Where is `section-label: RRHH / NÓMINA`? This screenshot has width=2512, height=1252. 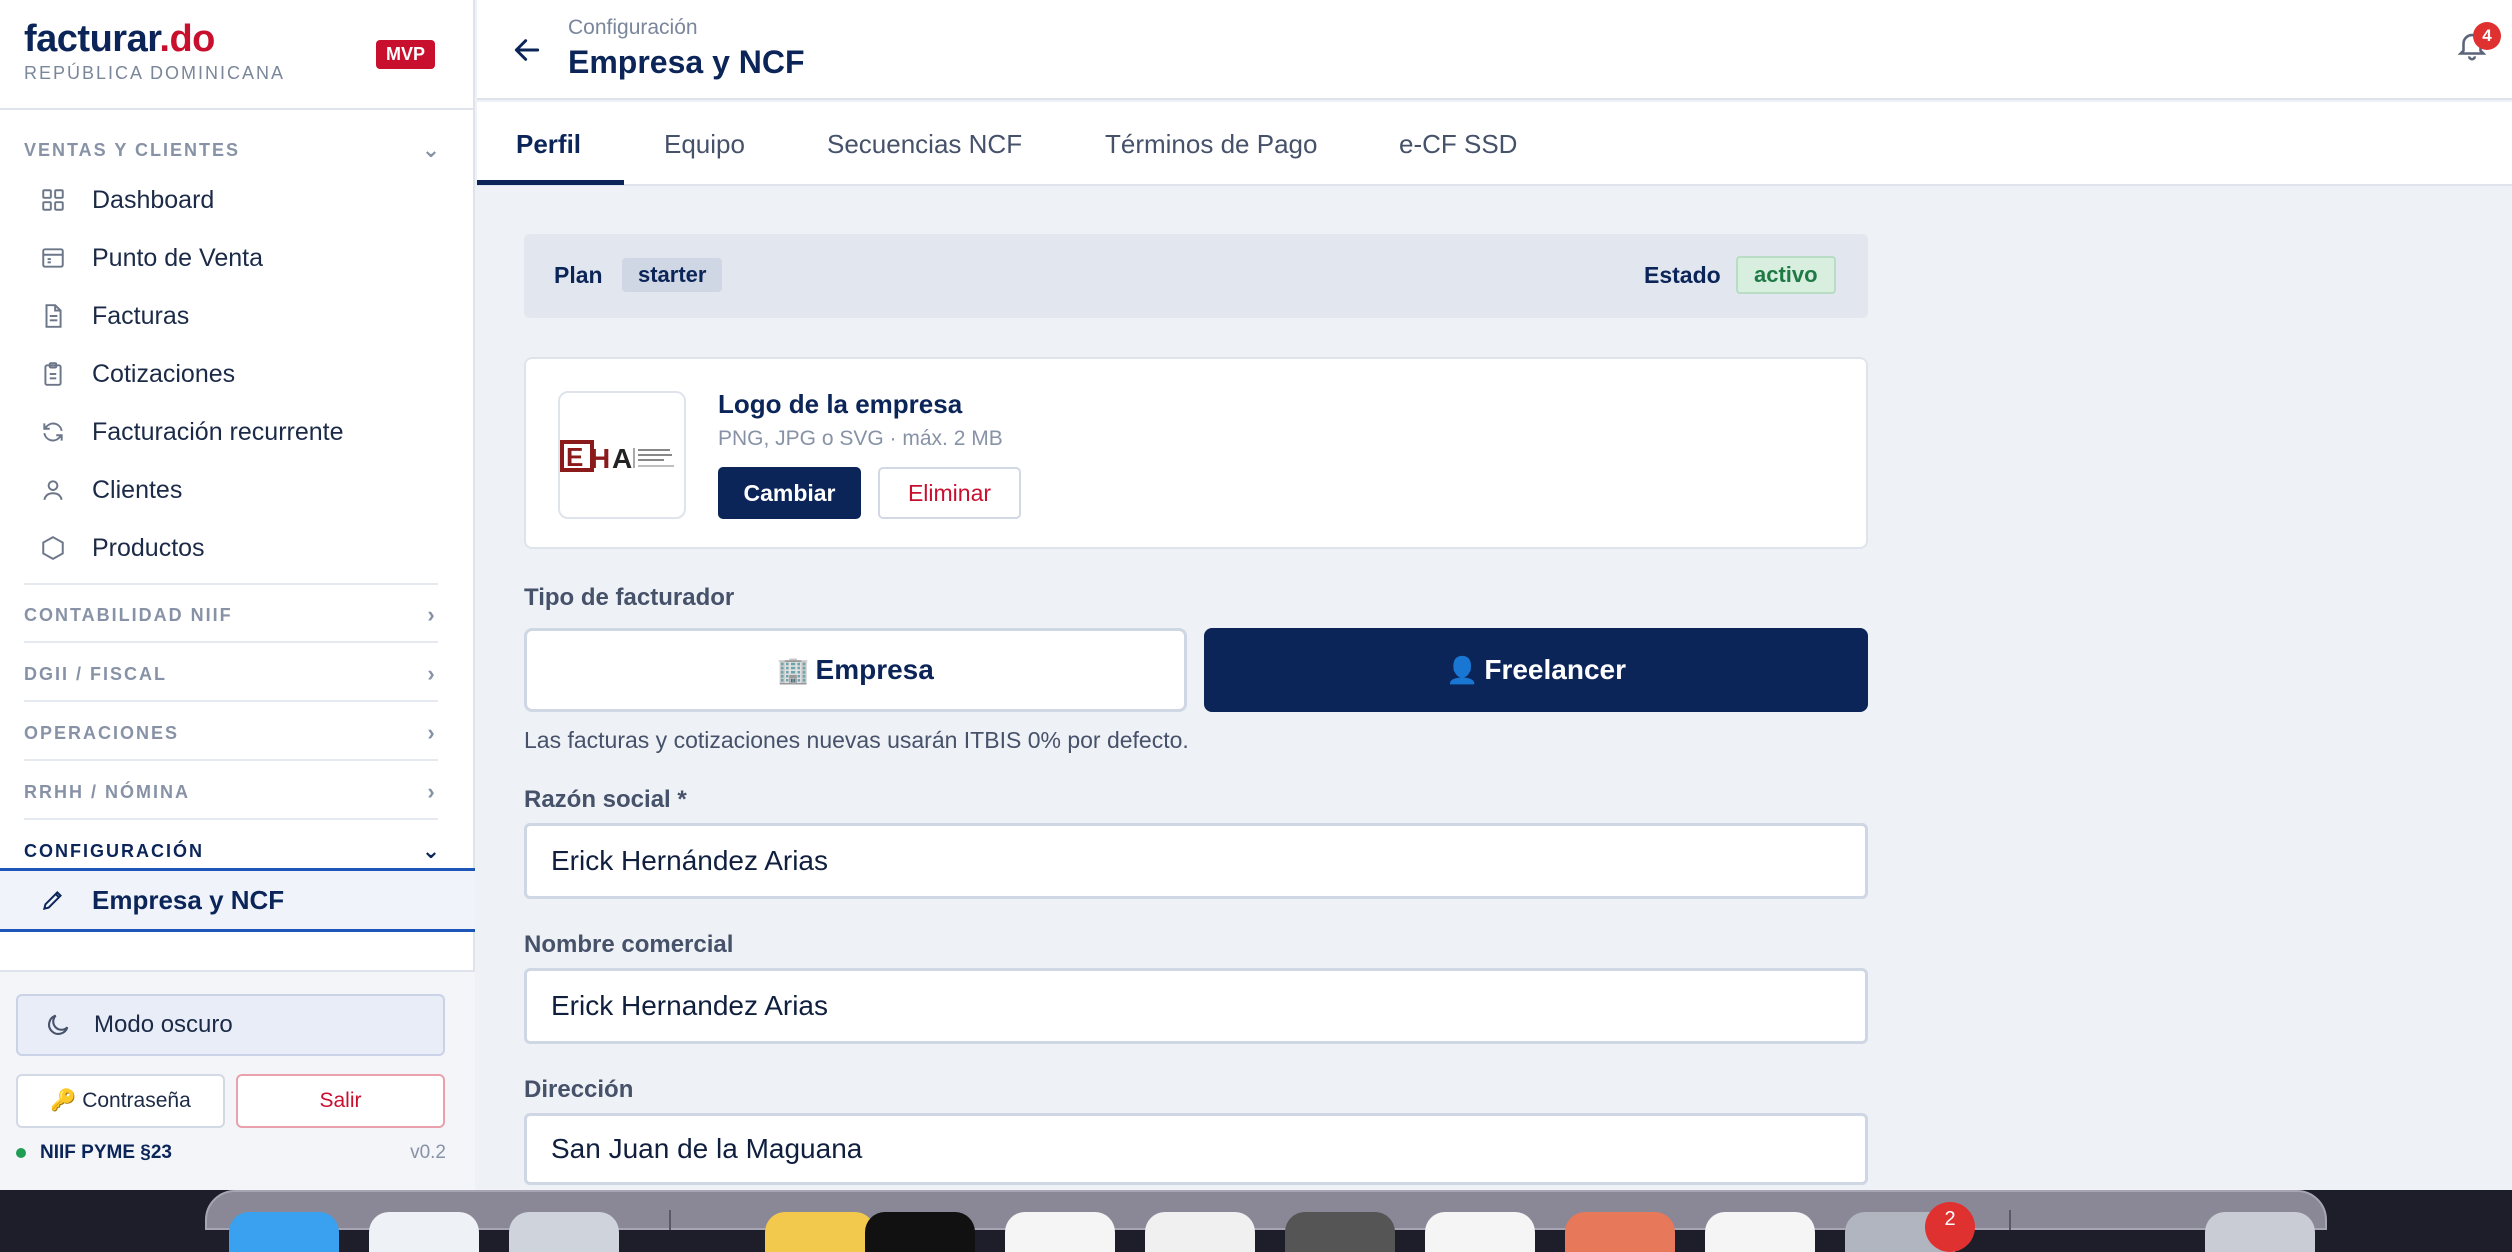 section-label: RRHH / NÓMINA is located at coordinates (107, 791).